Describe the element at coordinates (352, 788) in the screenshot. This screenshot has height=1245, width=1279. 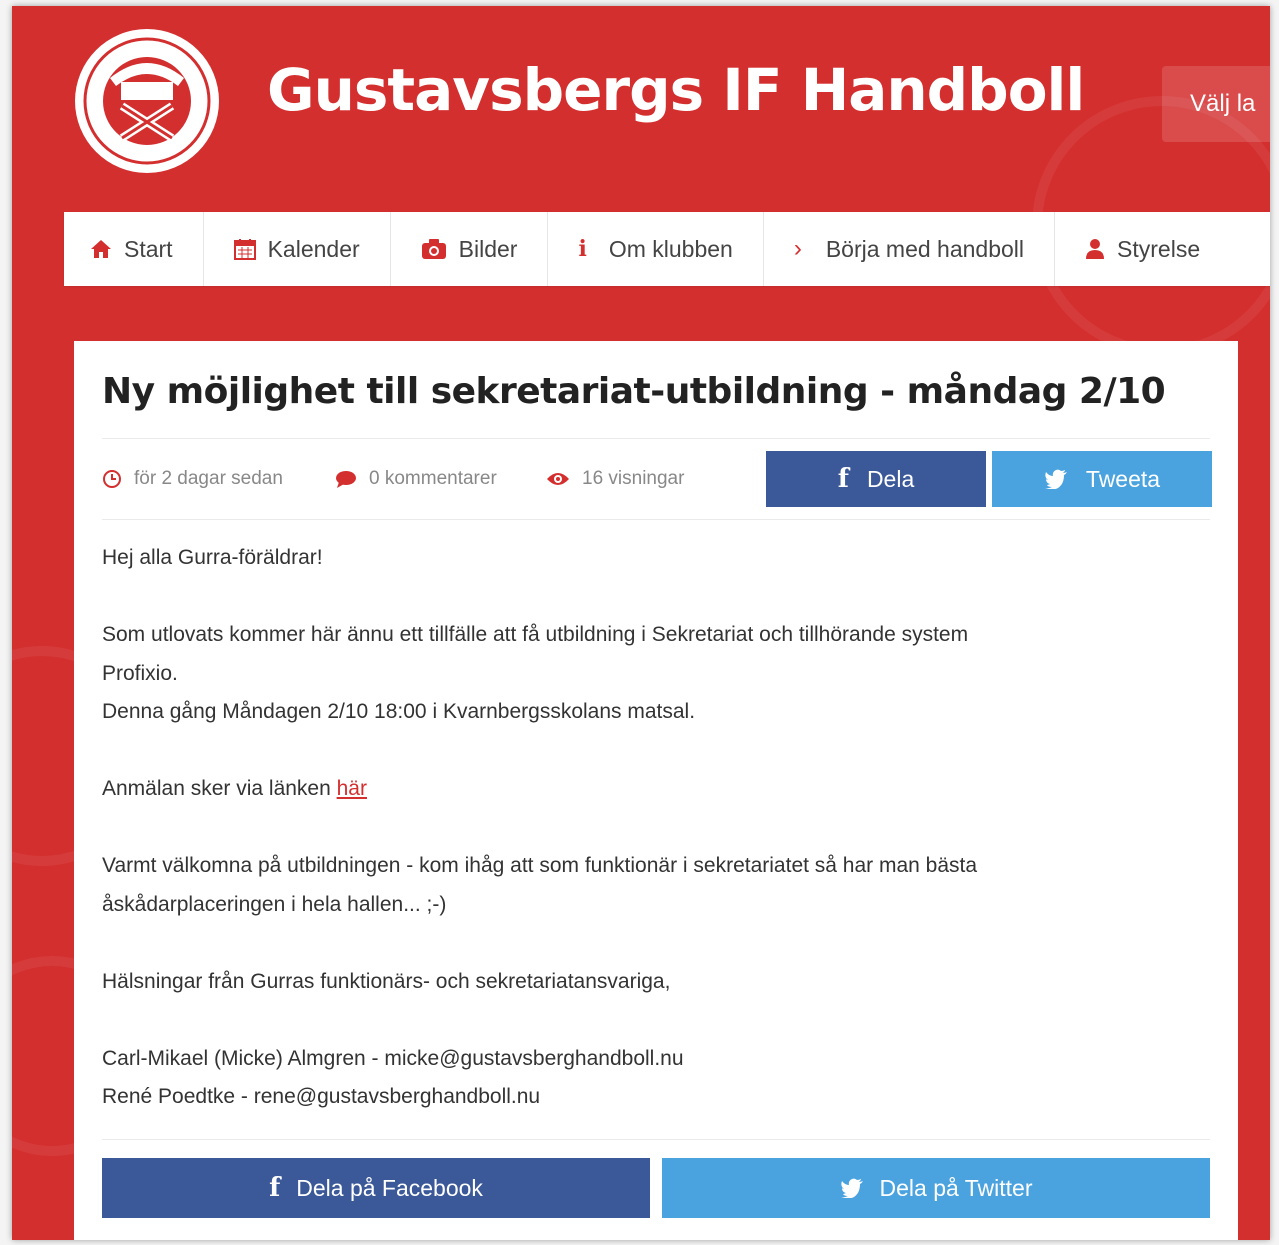
I see `signup-link: här` at that location.